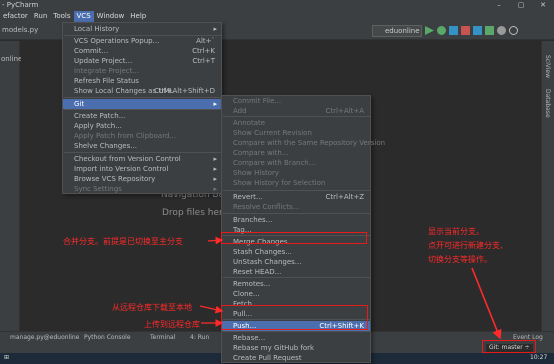  I want to click on arrow-merge, so click(215, 240).